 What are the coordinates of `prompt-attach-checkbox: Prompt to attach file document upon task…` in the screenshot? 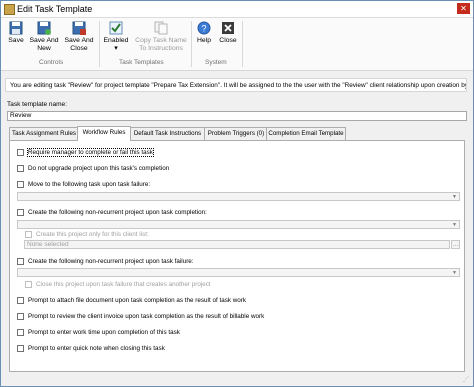 It's located at (131, 301).